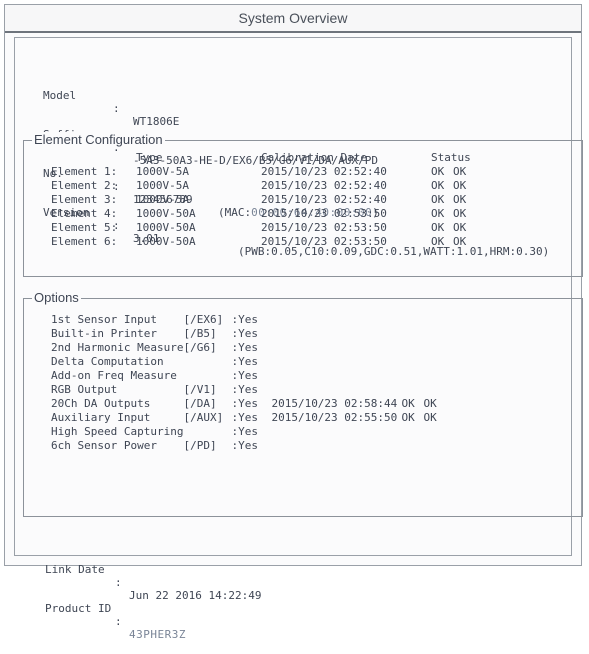 The image size is (589, 654). Describe the element at coordinates (203, 319) in the screenshot. I see `option-code: [/EX6]` at that location.